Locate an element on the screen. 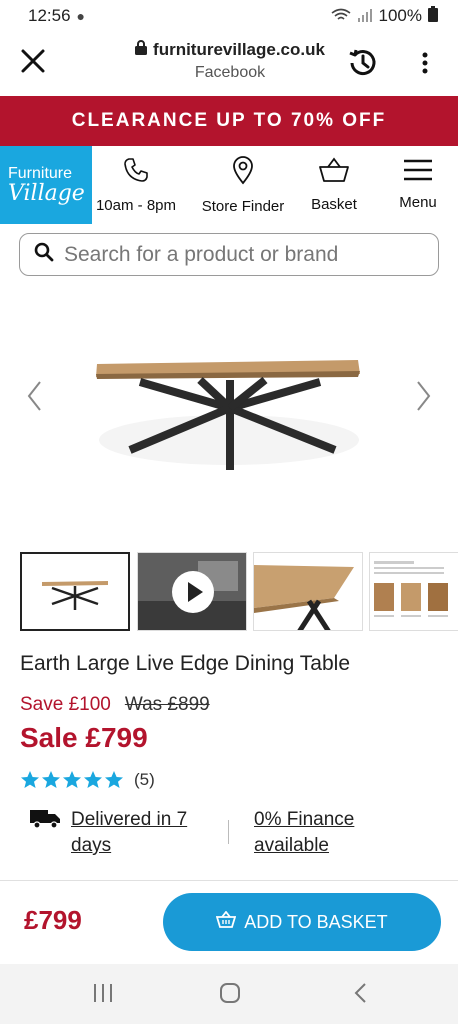 The width and height of the screenshot is (458, 1024). recent-apps-icon is located at coordinates (103, 995).